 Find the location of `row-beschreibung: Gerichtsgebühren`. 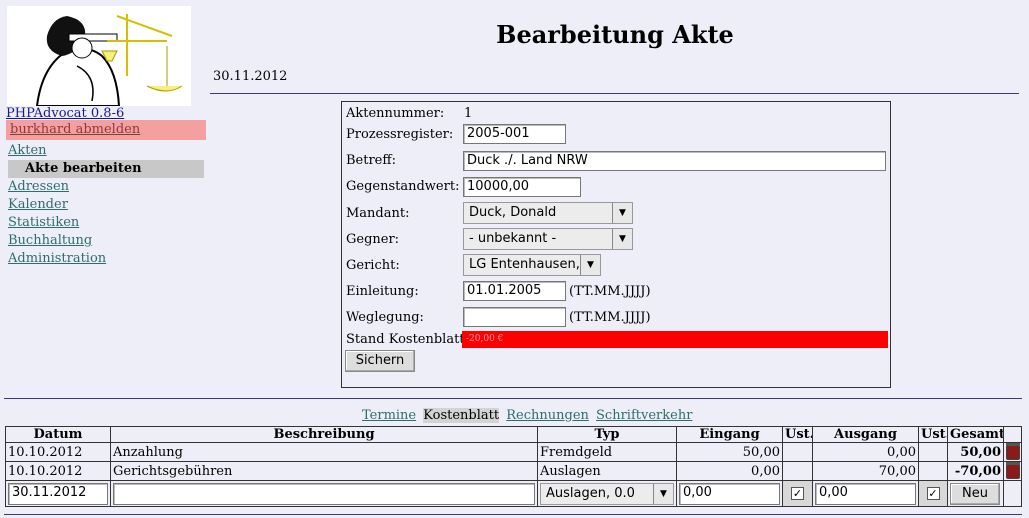

row-beschreibung: Gerichtsgebühren is located at coordinates (324, 471).